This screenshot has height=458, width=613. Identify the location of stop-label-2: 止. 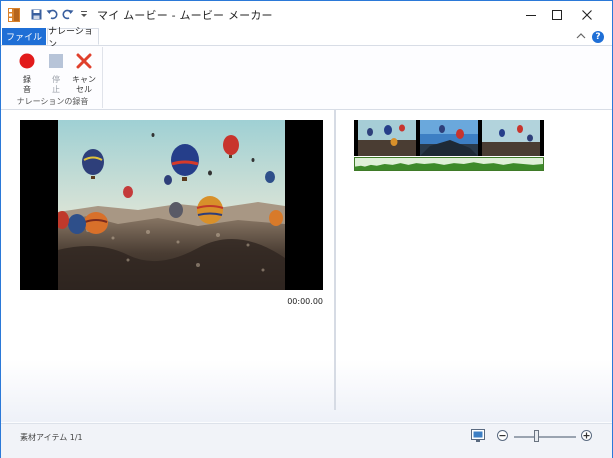
(56, 89).